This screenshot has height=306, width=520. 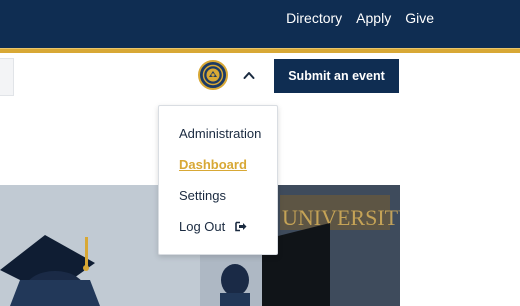 What do you see at coordinates (220, 133) in the screenshot?
I see `menu-item-label: Administration` at bounding box center [220, 133].